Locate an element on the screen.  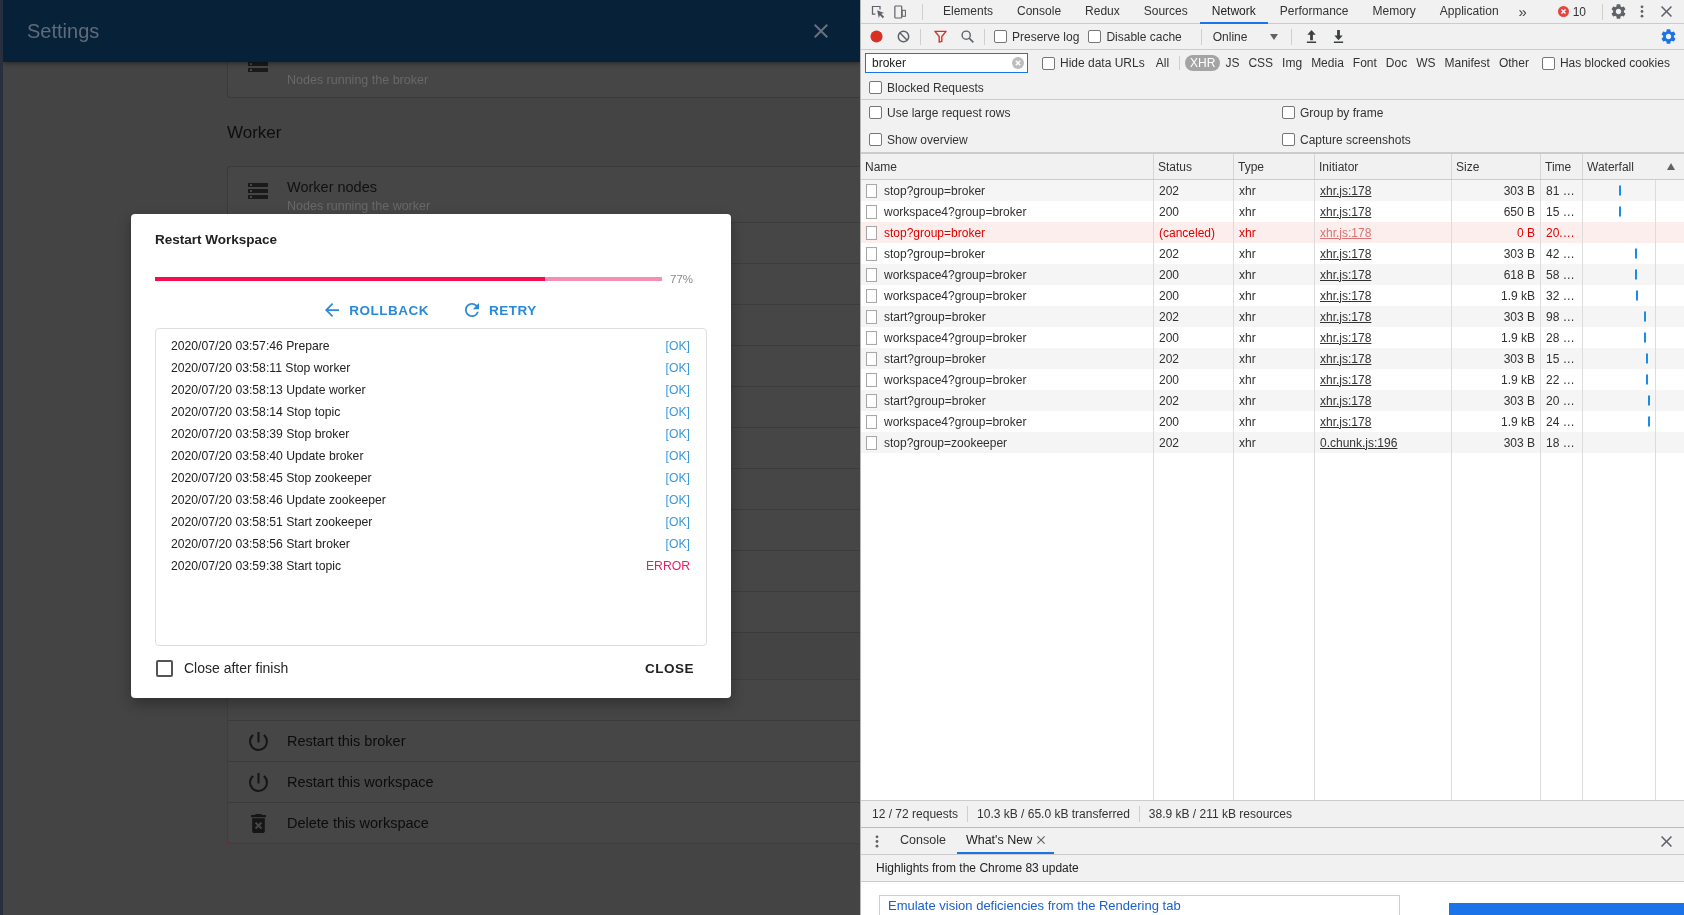
download-icon is located at coordinates (1338, 36).